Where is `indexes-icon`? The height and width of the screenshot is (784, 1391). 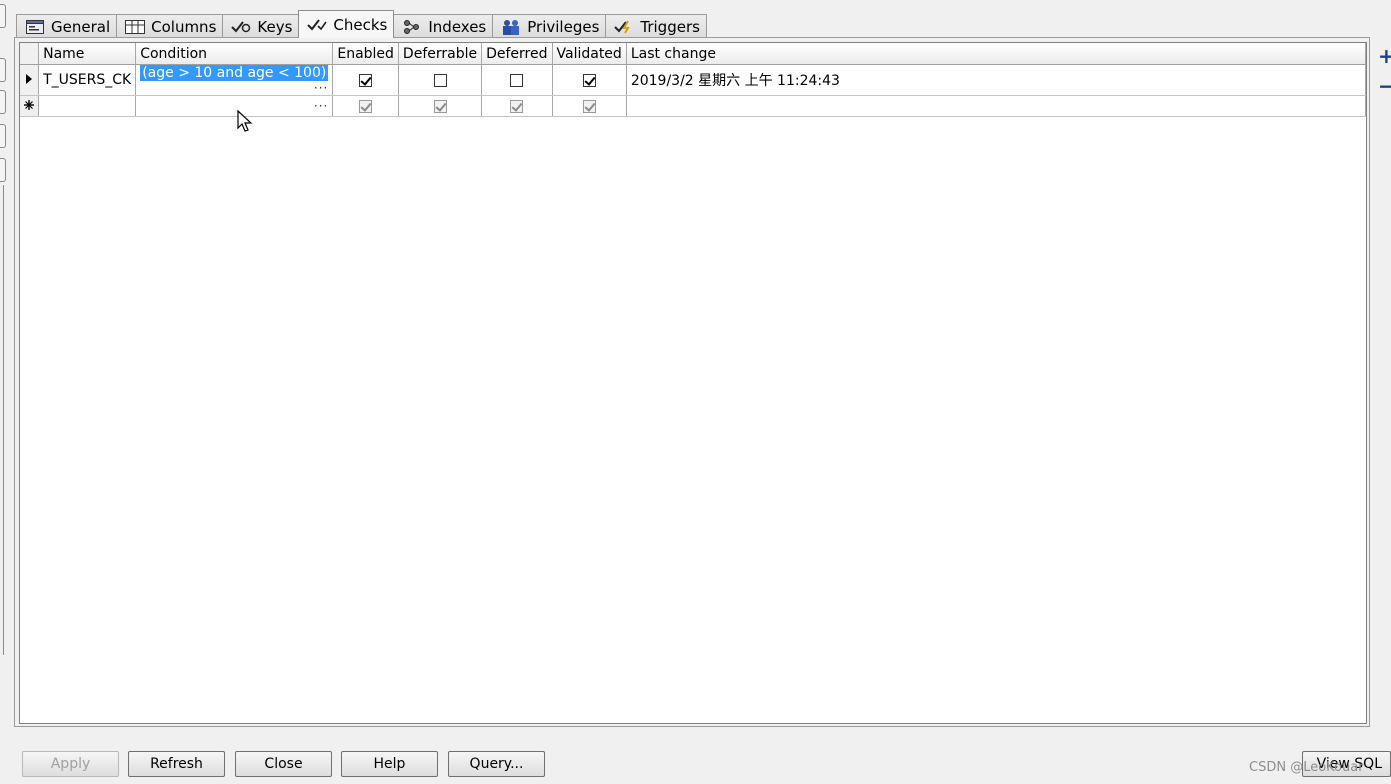 indexes-icon is located at coordinates (412, 27).